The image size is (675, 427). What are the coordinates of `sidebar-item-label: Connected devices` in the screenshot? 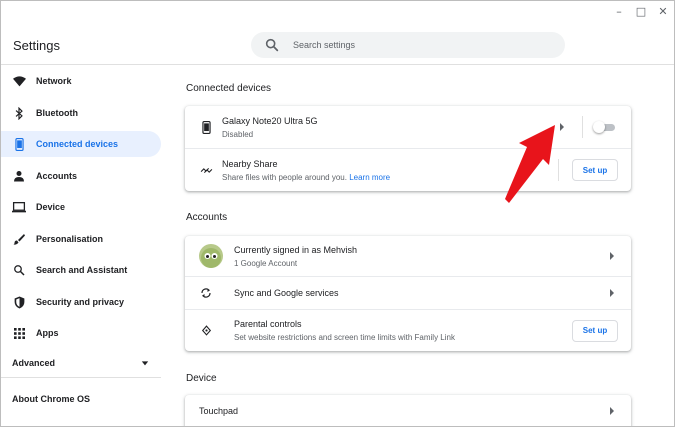 It's located at (77, 144).